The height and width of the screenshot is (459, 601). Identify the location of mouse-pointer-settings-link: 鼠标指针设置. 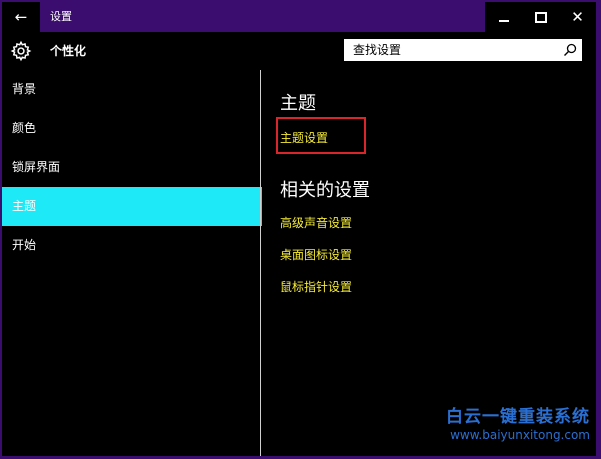
(316, 286).